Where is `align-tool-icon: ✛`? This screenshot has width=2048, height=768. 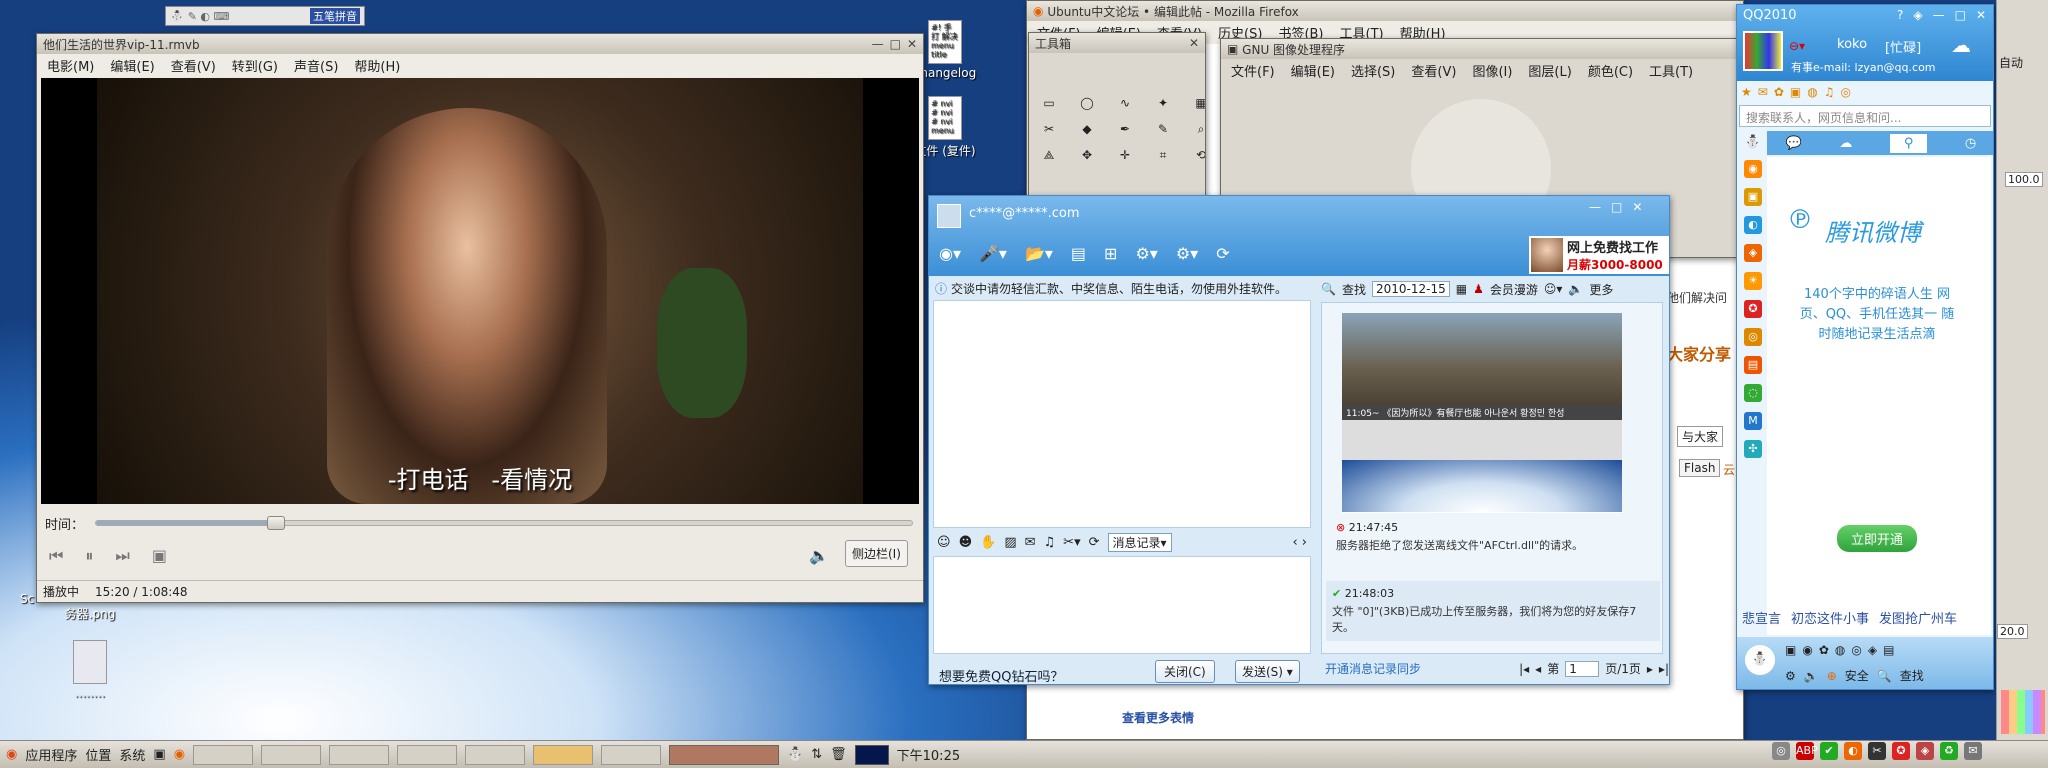
align-tool-icon: ✛ is located at coordinates (1125, 155).